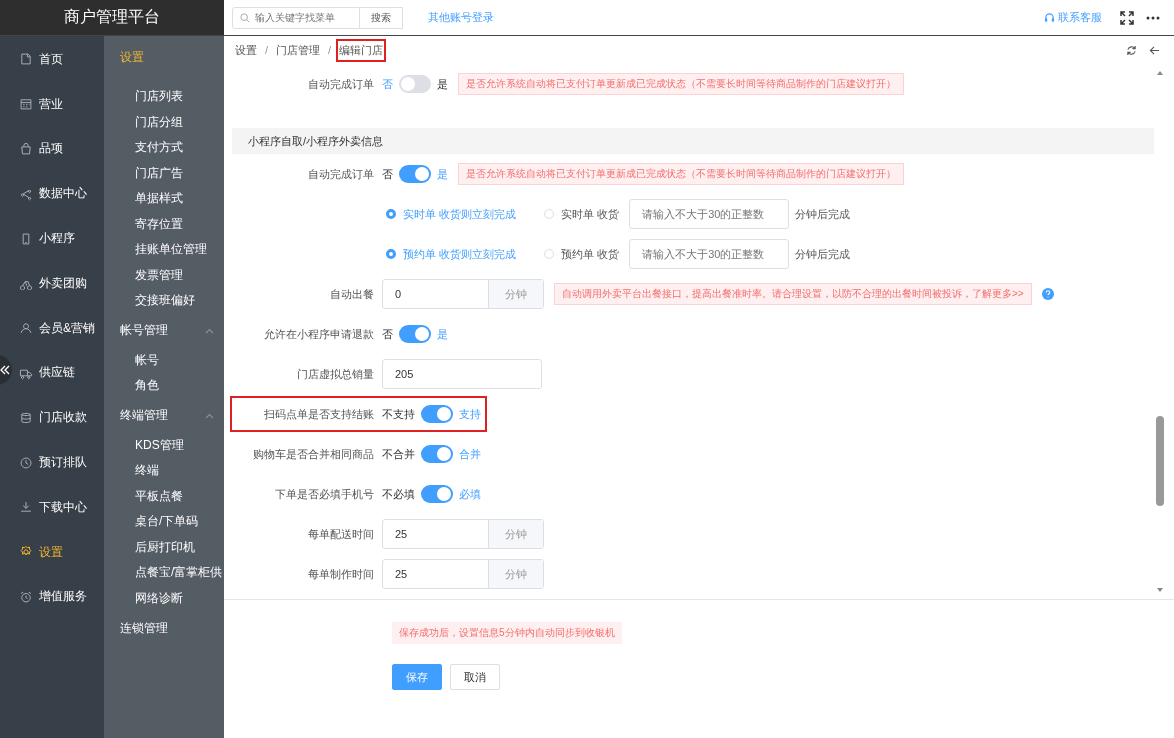 This screenshot has height=738, width=1174. What do you see at coordinates (1160, 461) in the screenshot?
I see `scrollbar-thumb` at bounding box center [1160, 461].